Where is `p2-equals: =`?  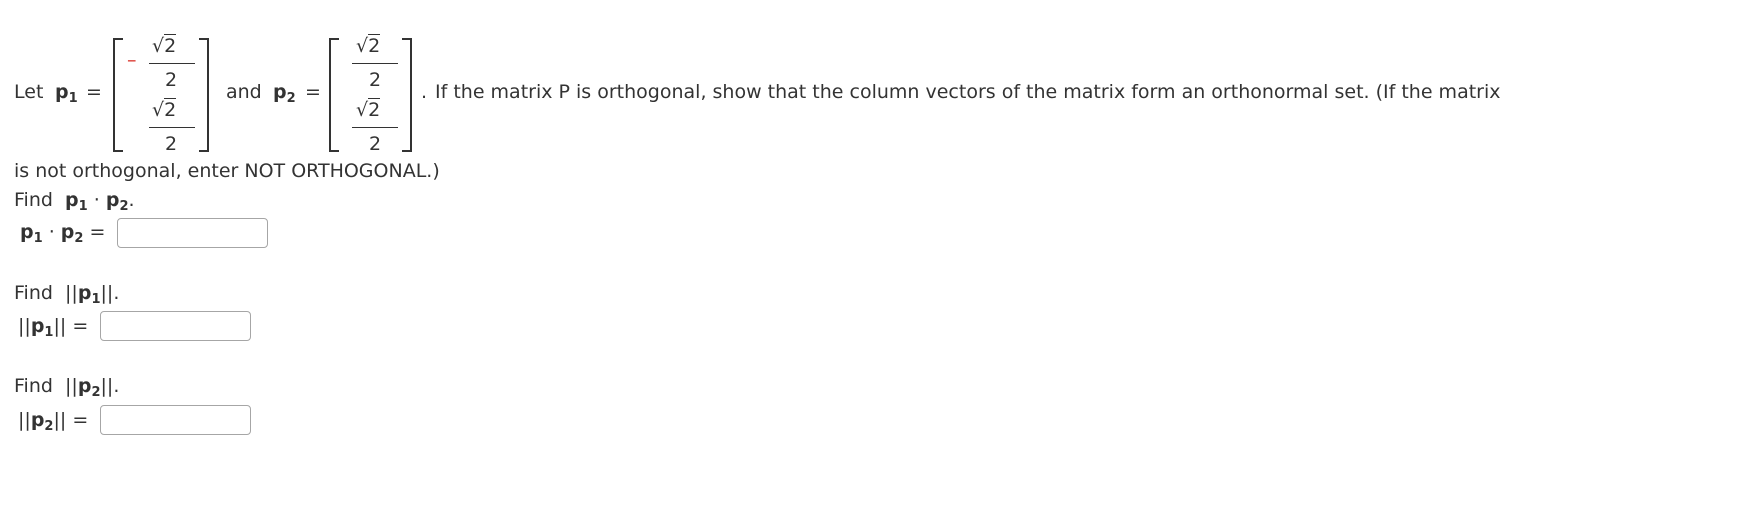 p2-equals: = is located at coordinates (313, 92).